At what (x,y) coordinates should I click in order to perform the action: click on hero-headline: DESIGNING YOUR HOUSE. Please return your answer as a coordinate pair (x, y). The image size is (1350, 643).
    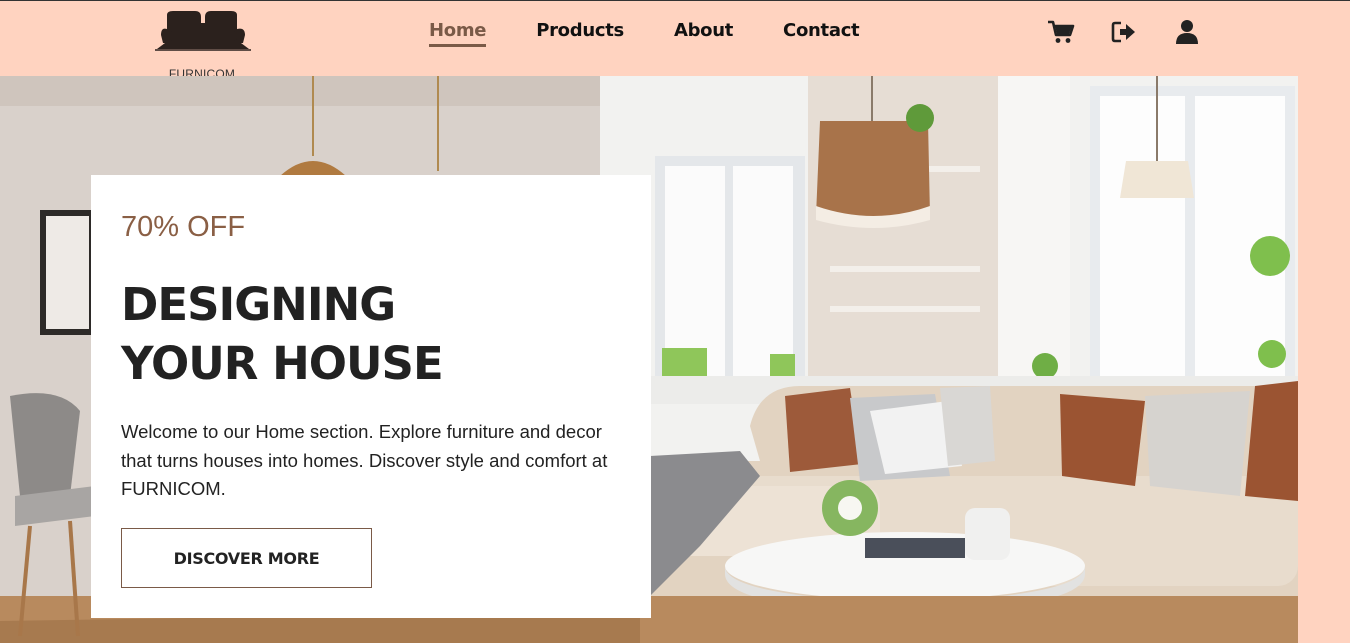
    Looking at the image, I should click on (371, 334).